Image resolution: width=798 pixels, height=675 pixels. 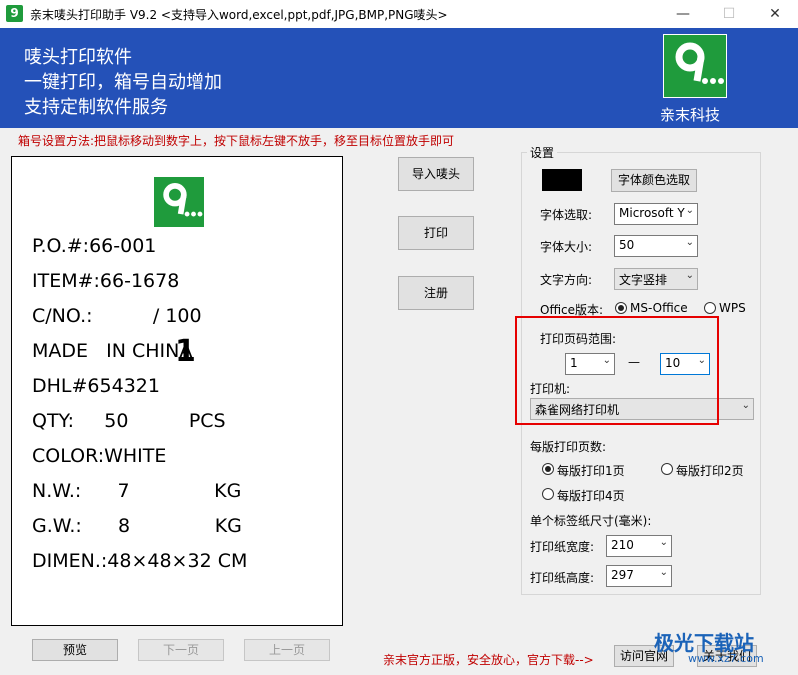 I want to click on paper-height-label: 打印纸高度:, so click(x=562, y=578).